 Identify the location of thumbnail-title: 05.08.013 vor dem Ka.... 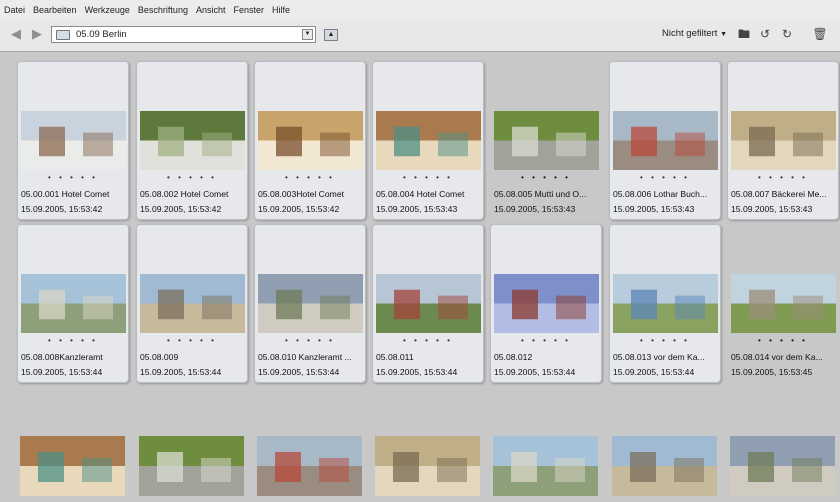
(659, 357).